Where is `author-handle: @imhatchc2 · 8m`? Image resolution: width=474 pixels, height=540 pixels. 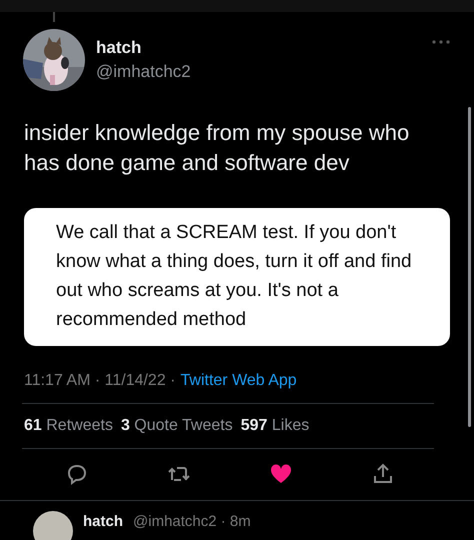
author-handle: @imhatchc2 · 8m is located at coordinates (192, 521).